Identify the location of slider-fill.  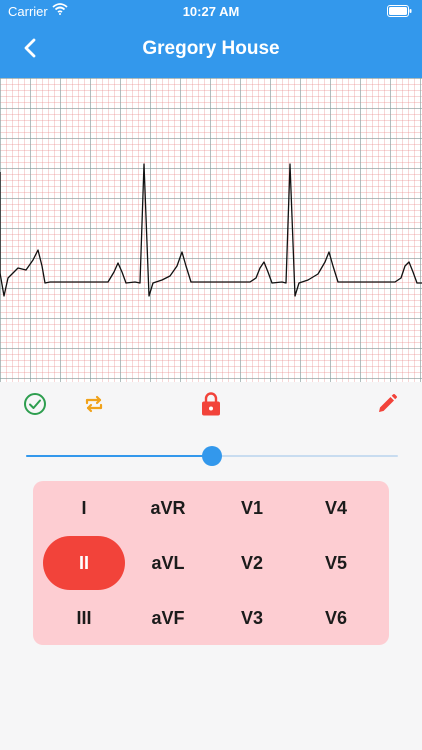
(119, 456).